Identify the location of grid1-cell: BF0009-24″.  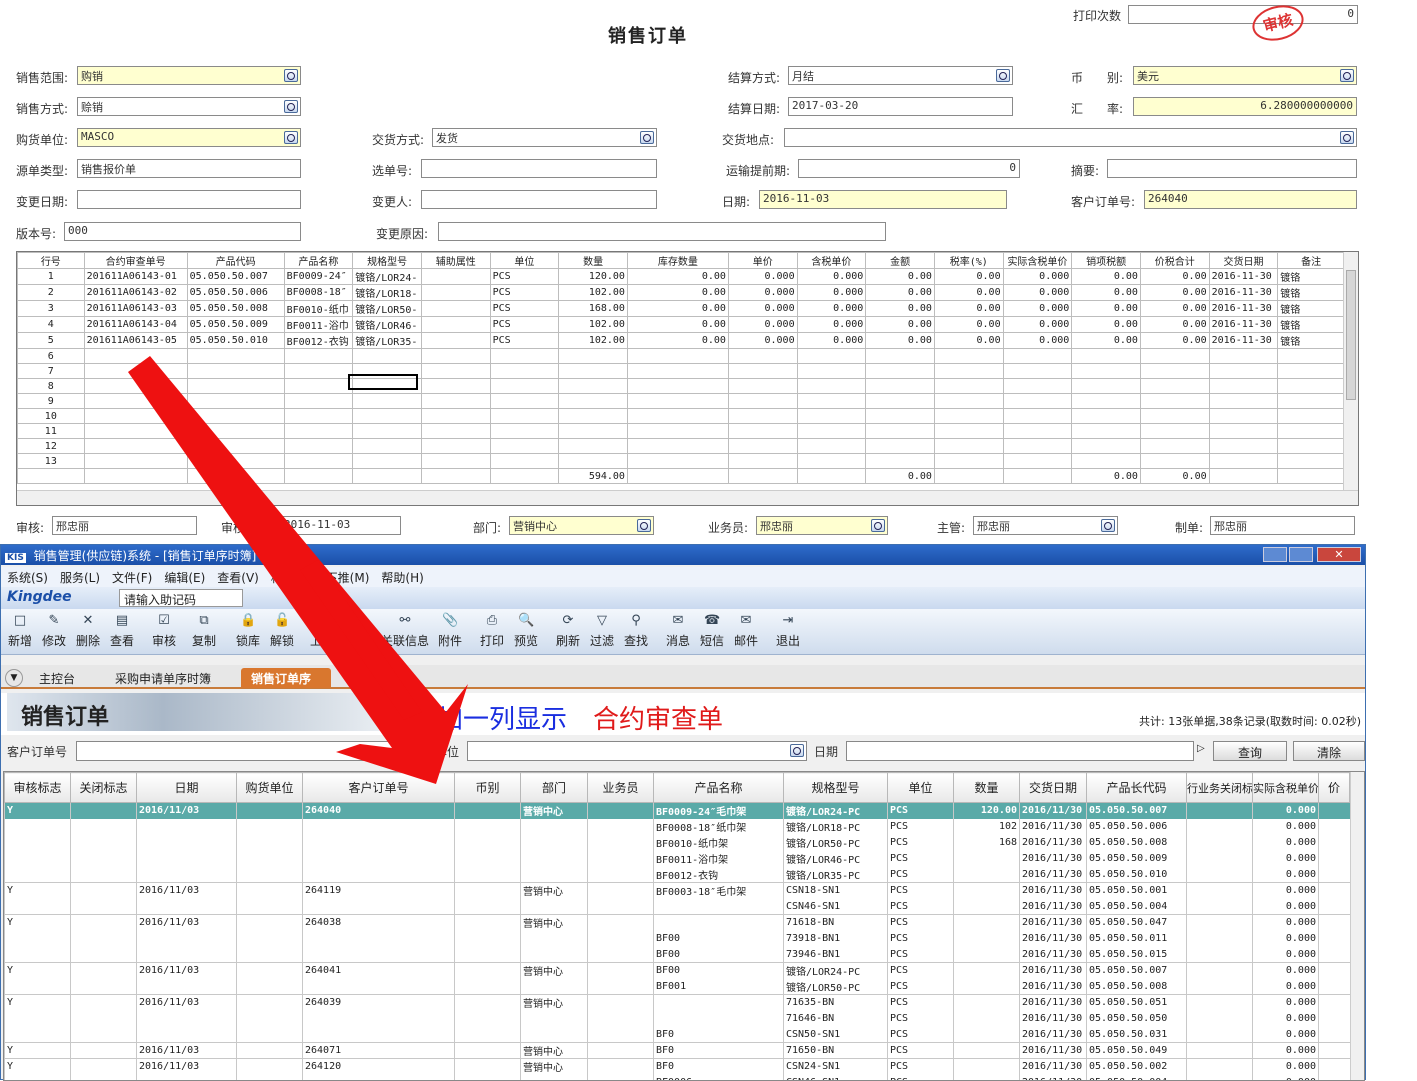
(318, 277).